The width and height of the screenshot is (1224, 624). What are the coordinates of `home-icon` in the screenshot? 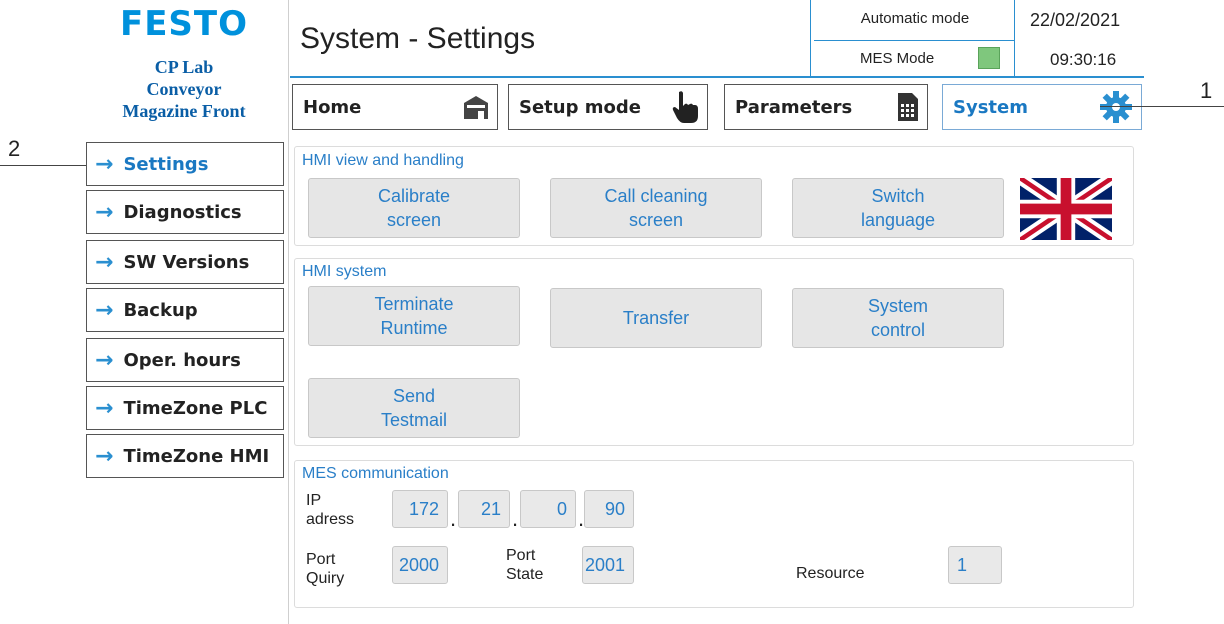 It's located at (476, 107).